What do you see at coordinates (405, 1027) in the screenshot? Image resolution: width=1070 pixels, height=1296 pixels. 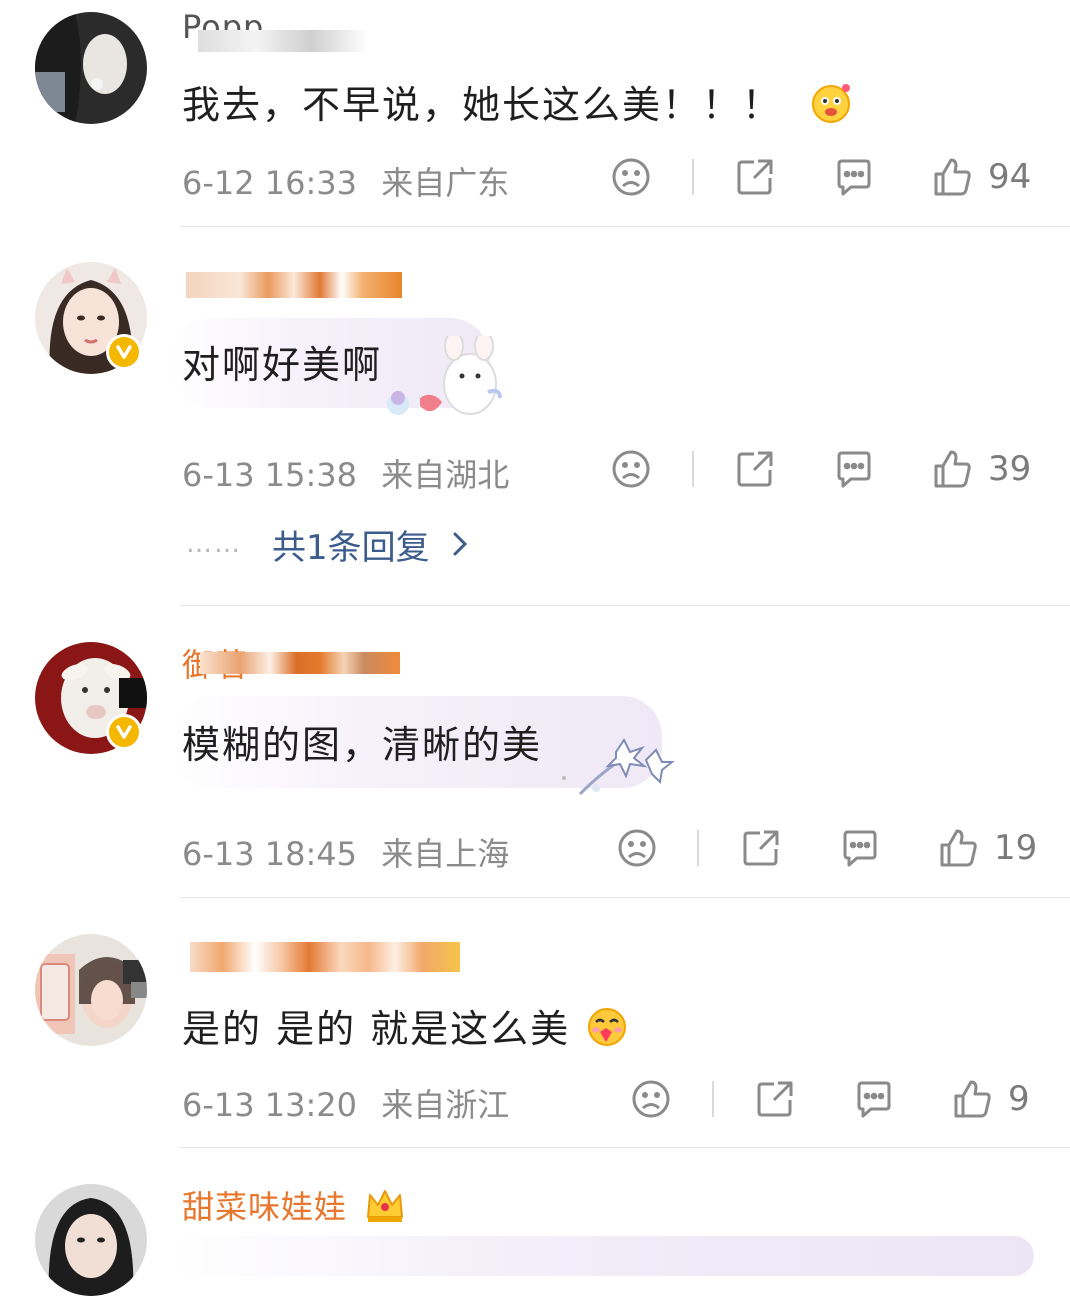 I see `comment-text: 是的 是的 就是这么美` at bounding box center [405, 1027].